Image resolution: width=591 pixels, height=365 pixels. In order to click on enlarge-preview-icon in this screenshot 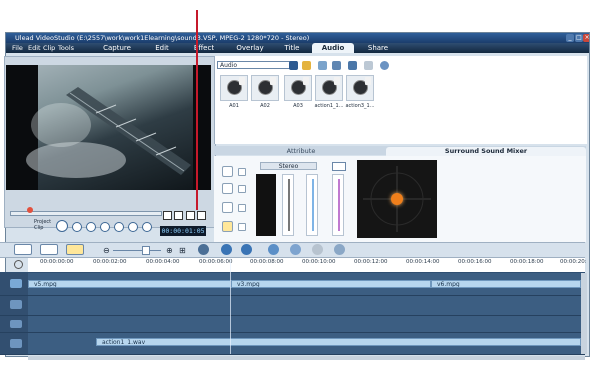, I will do `click(201, 215)`.